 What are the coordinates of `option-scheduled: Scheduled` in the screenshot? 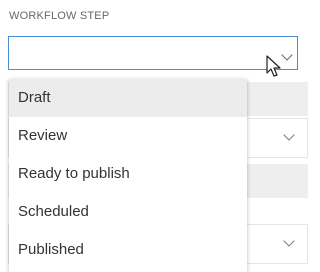 It's located at (128, 212).